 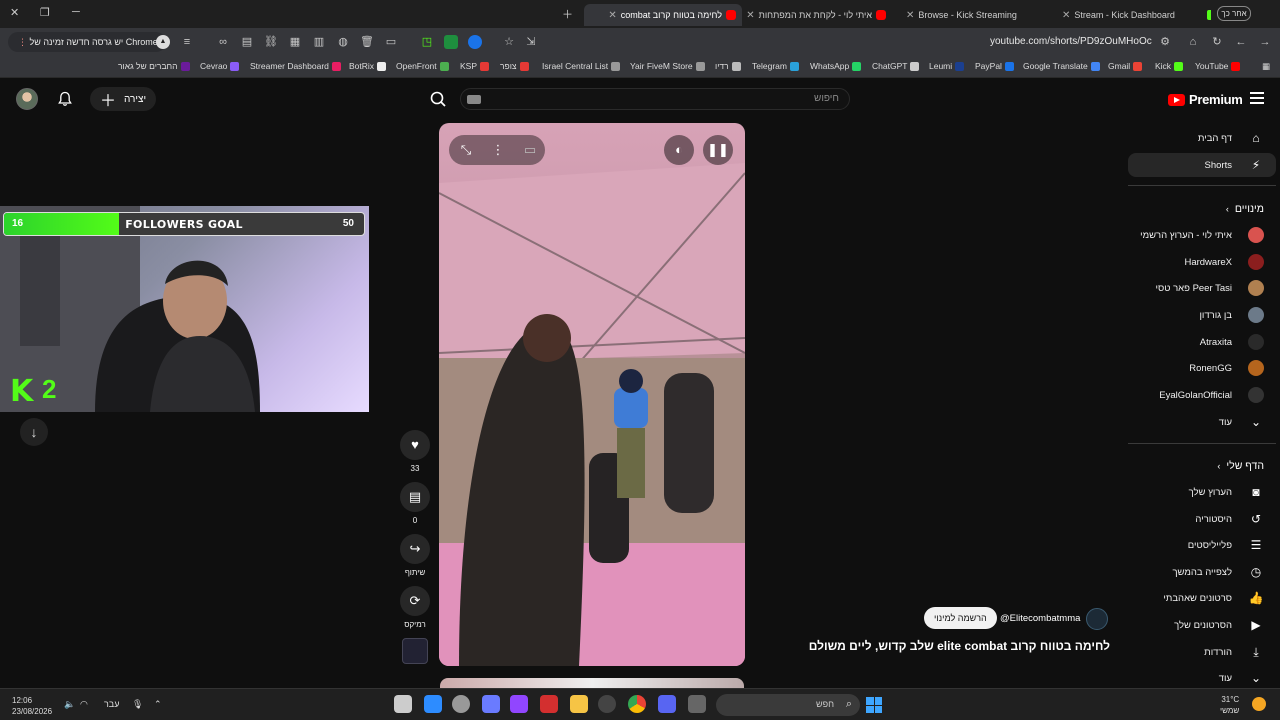 What do you see at coordinates (1202, 342) in the screenshot?
I see `sidebar-item-sub-atraxita: Atraxita` at bounding box center [1202, 342].